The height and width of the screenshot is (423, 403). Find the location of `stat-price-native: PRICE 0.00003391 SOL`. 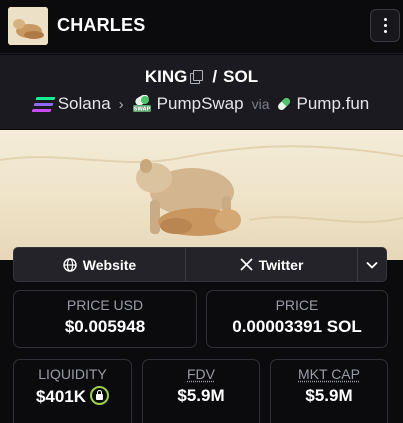

stat-price-native: PRICE 0.00003391 SOL is located at coordinates (297, 319).